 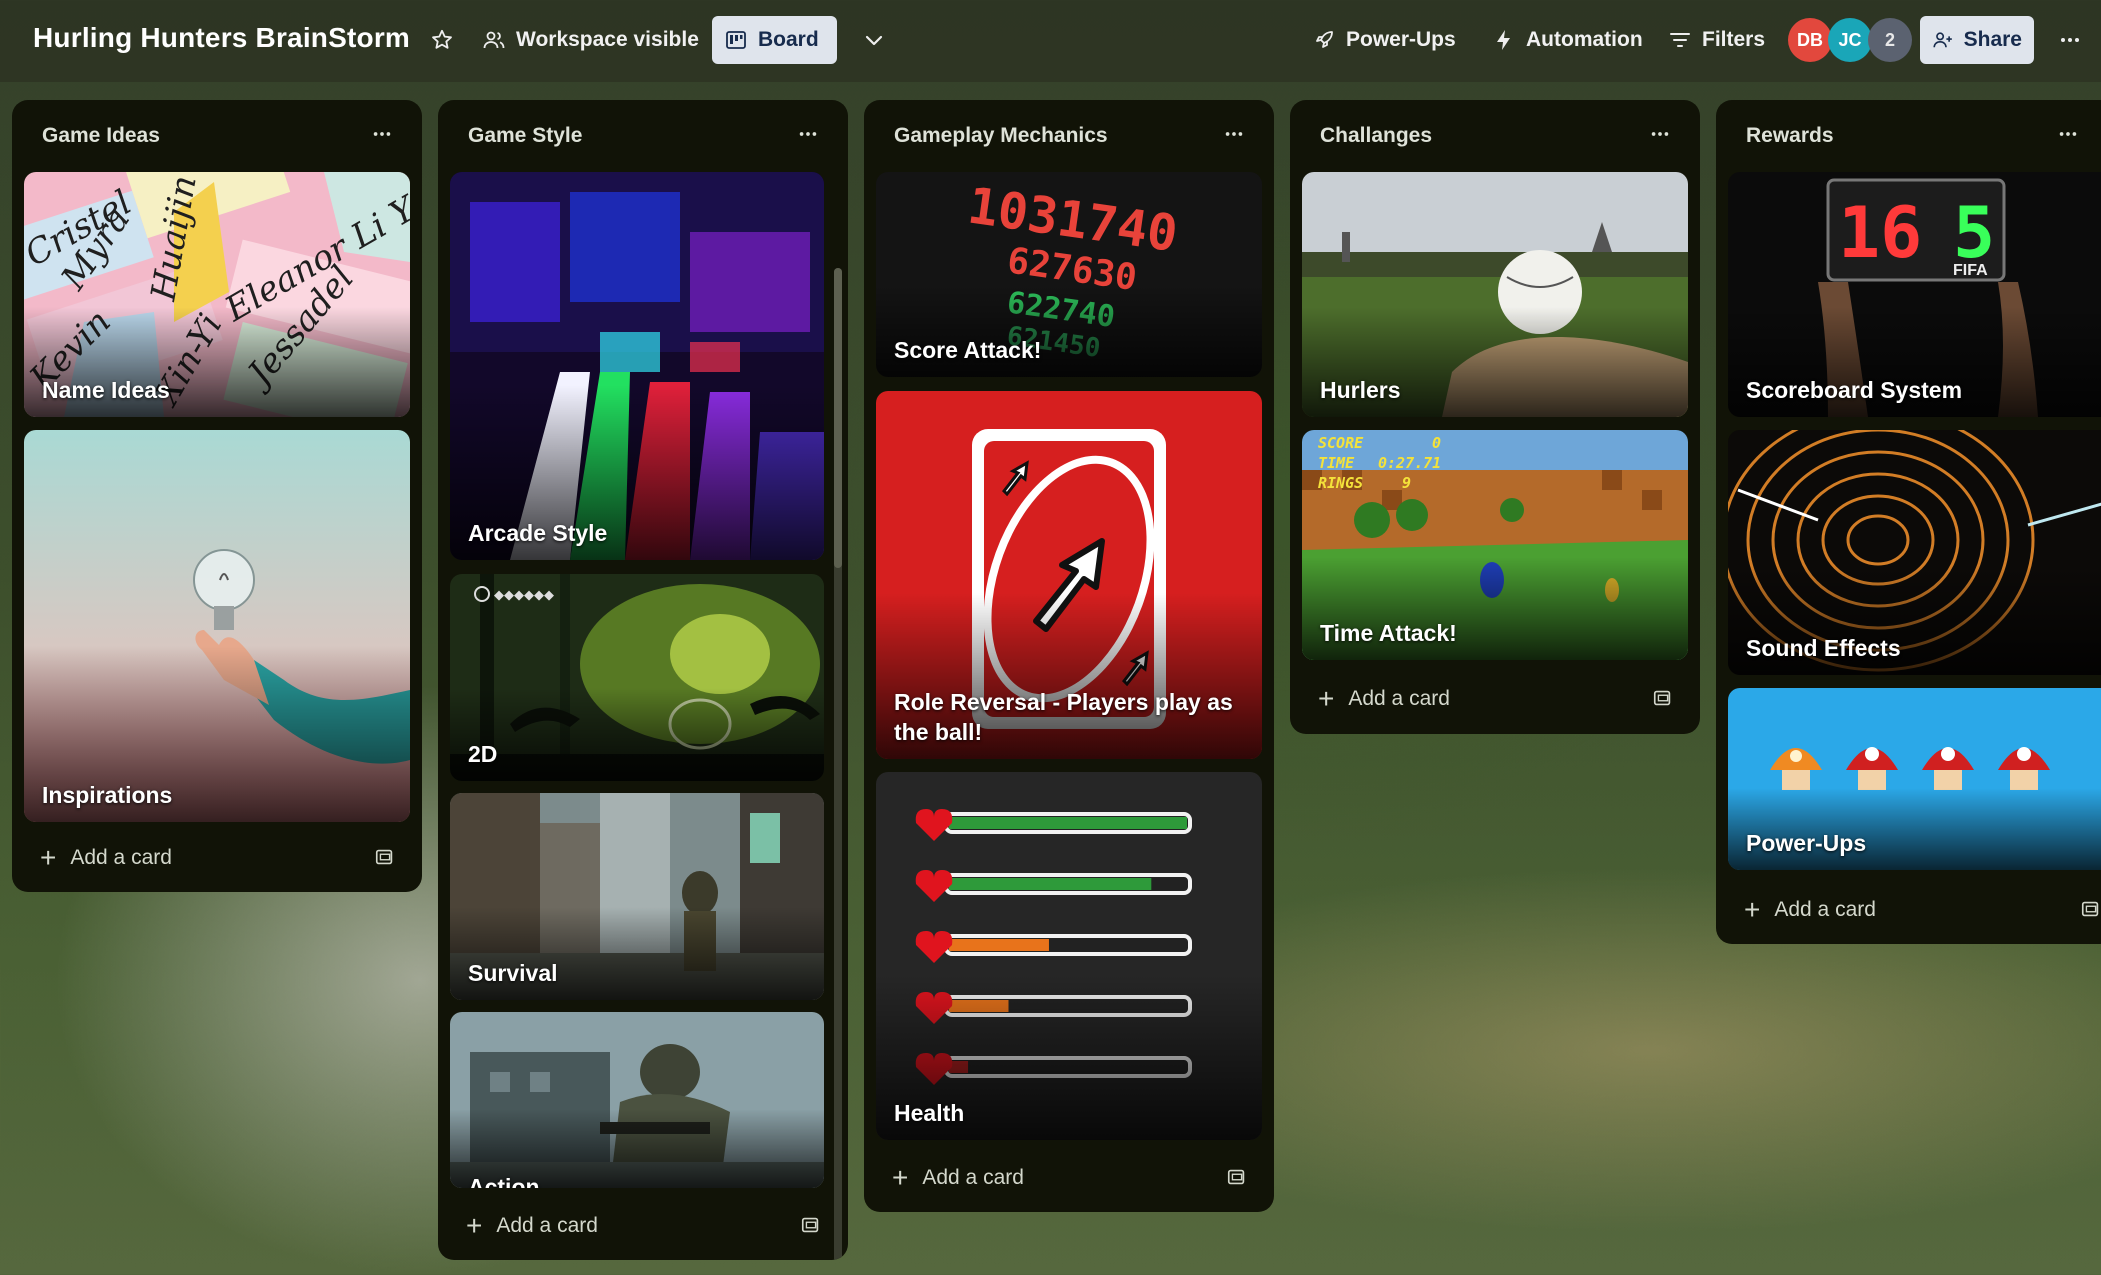 I want to click on hud-value: 0:27.71, so click(x=1409, y=463).